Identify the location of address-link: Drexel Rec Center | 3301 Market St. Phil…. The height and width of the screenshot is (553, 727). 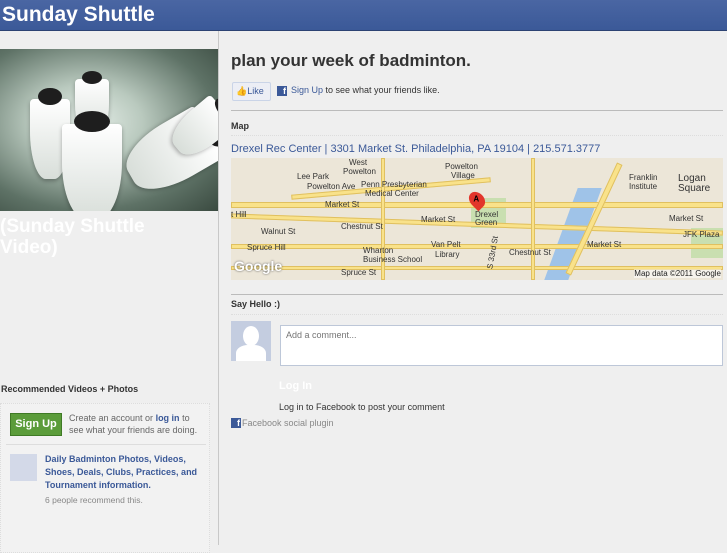
(415, 149).